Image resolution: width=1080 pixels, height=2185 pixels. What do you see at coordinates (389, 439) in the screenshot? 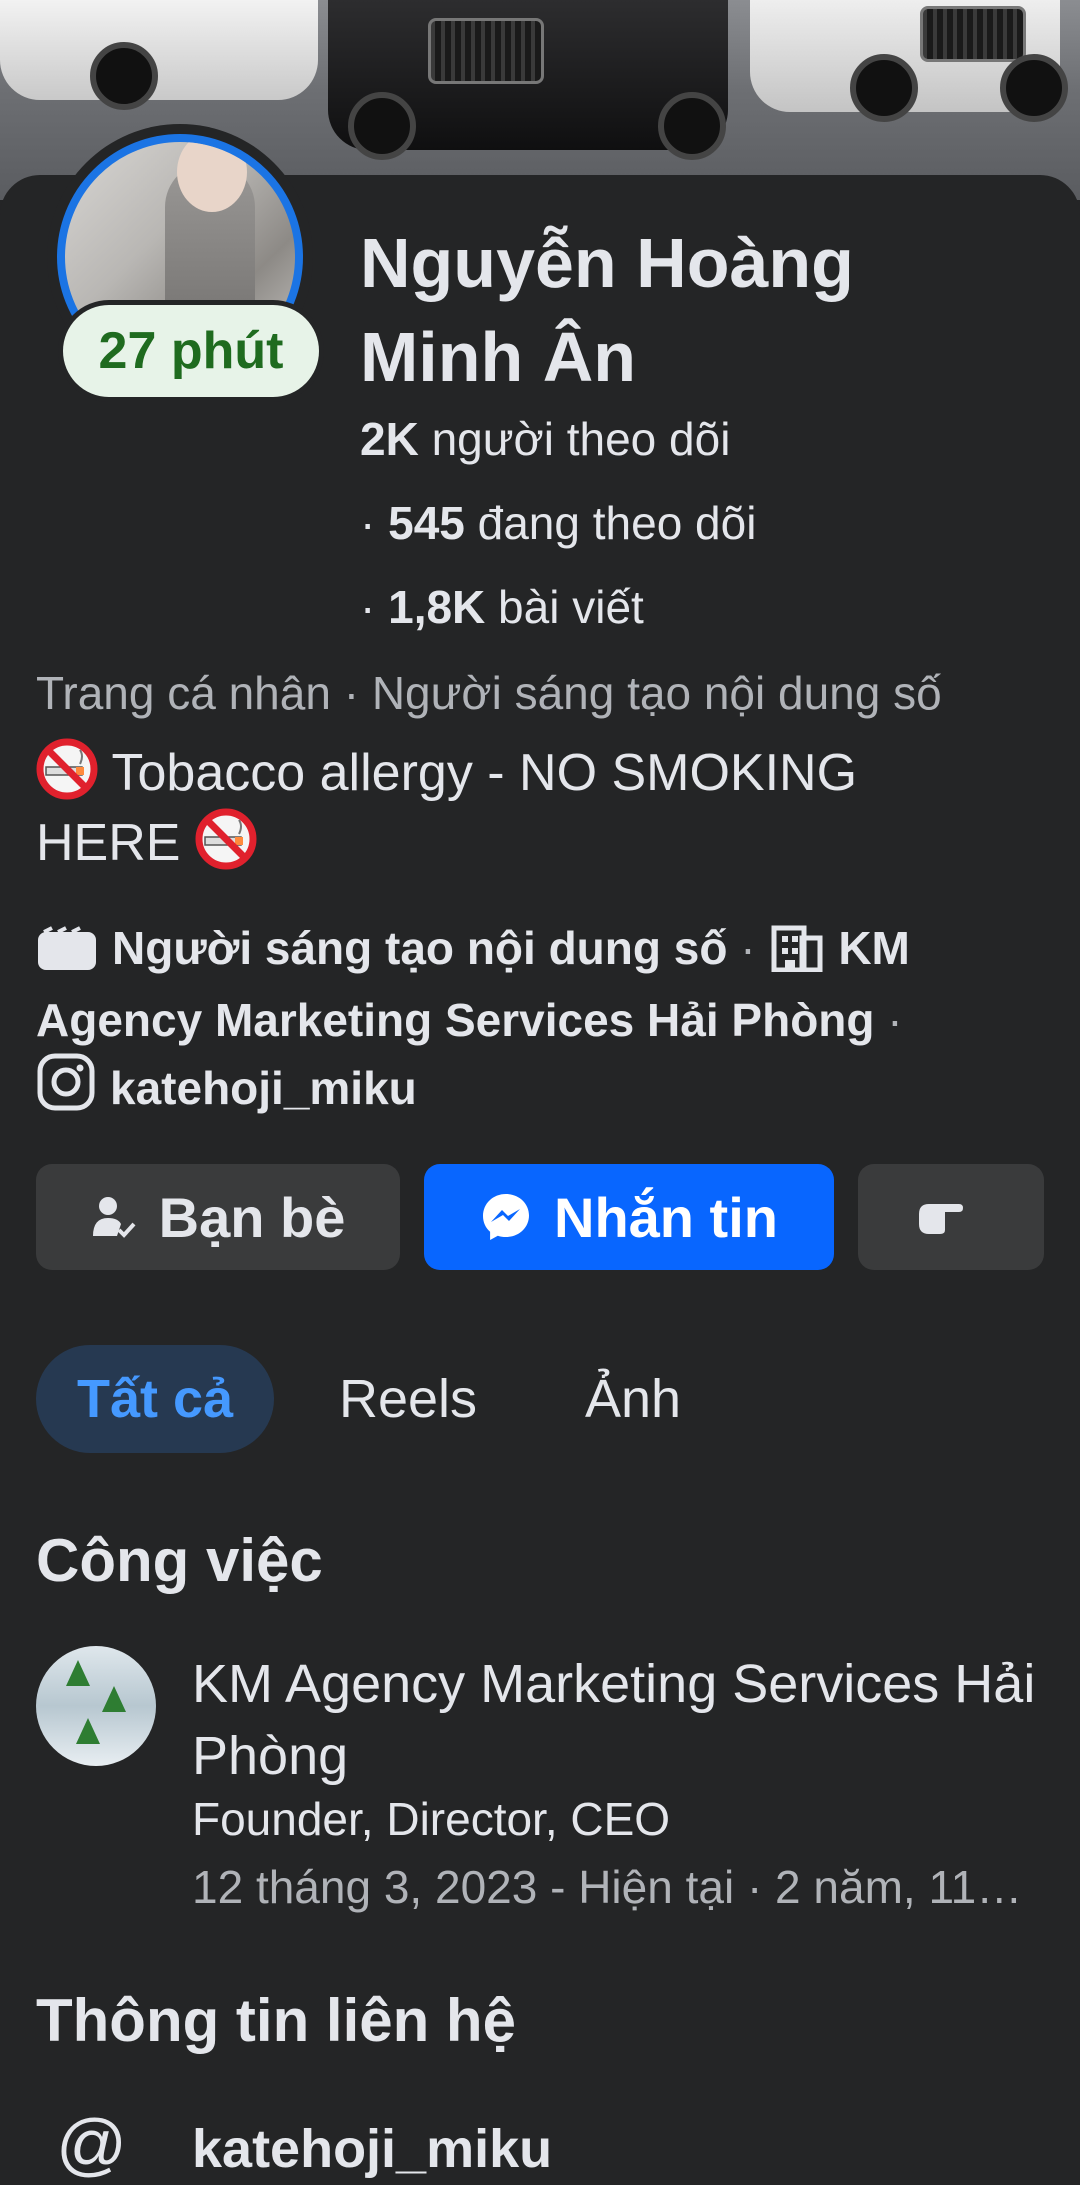
I see `followers-count: 2K` at bounding box center [389, 439].